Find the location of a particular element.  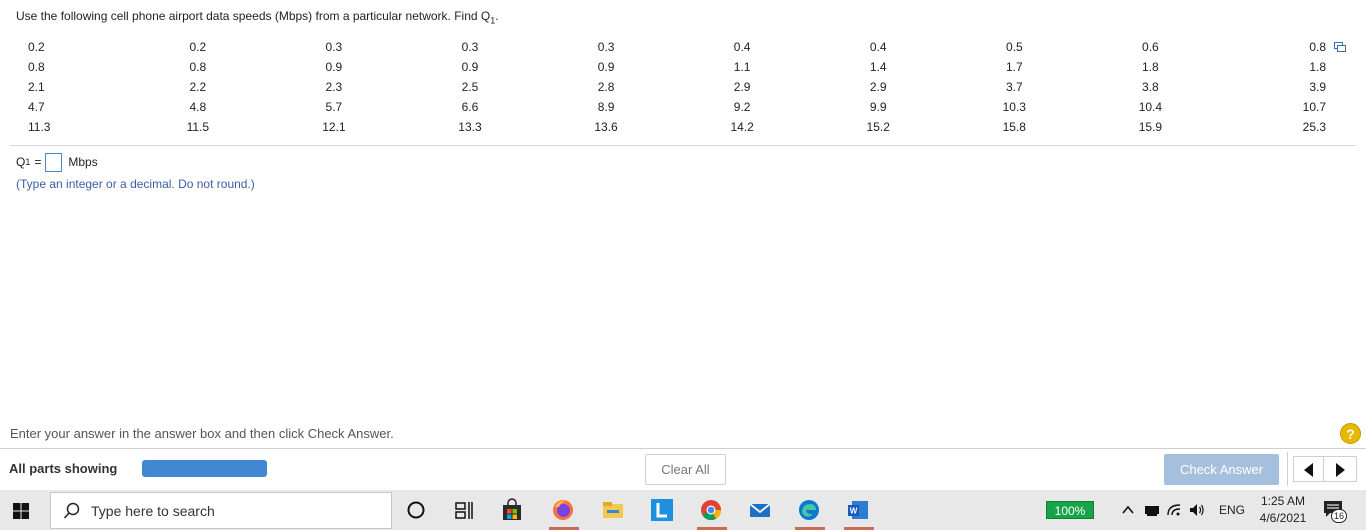

table-cell: 10.7 is located at coordinates (1314, 107).